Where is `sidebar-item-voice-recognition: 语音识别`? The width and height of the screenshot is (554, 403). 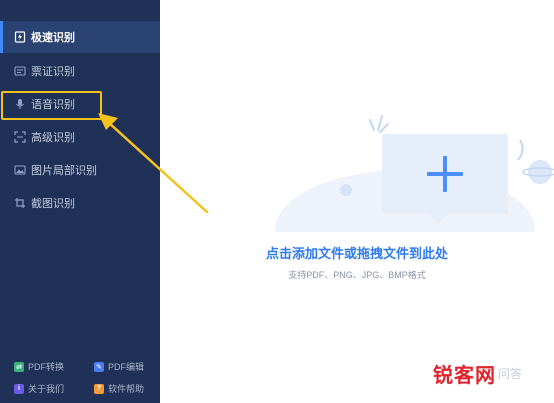
sidebar-item-voice-recognition: 语音识别 is located at coordinates (80, 104).